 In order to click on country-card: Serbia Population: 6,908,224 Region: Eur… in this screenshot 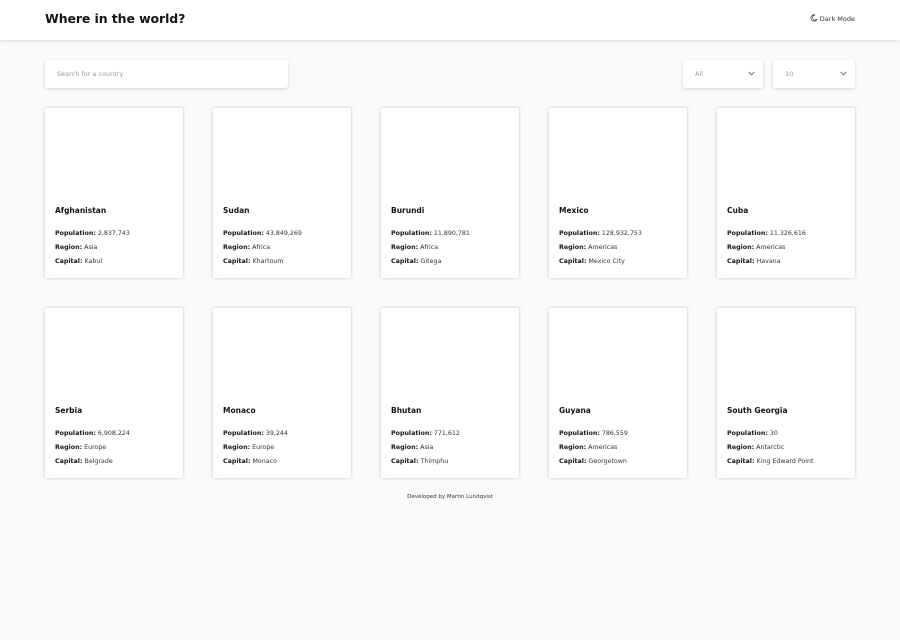, I will do `click(114, 393)`.